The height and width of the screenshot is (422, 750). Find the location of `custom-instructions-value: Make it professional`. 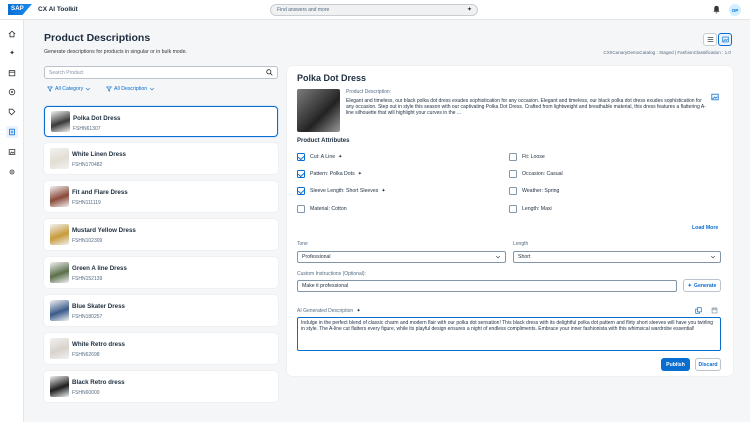

custom-instructions-value: Make it professional is located at coordinates (325, 286).